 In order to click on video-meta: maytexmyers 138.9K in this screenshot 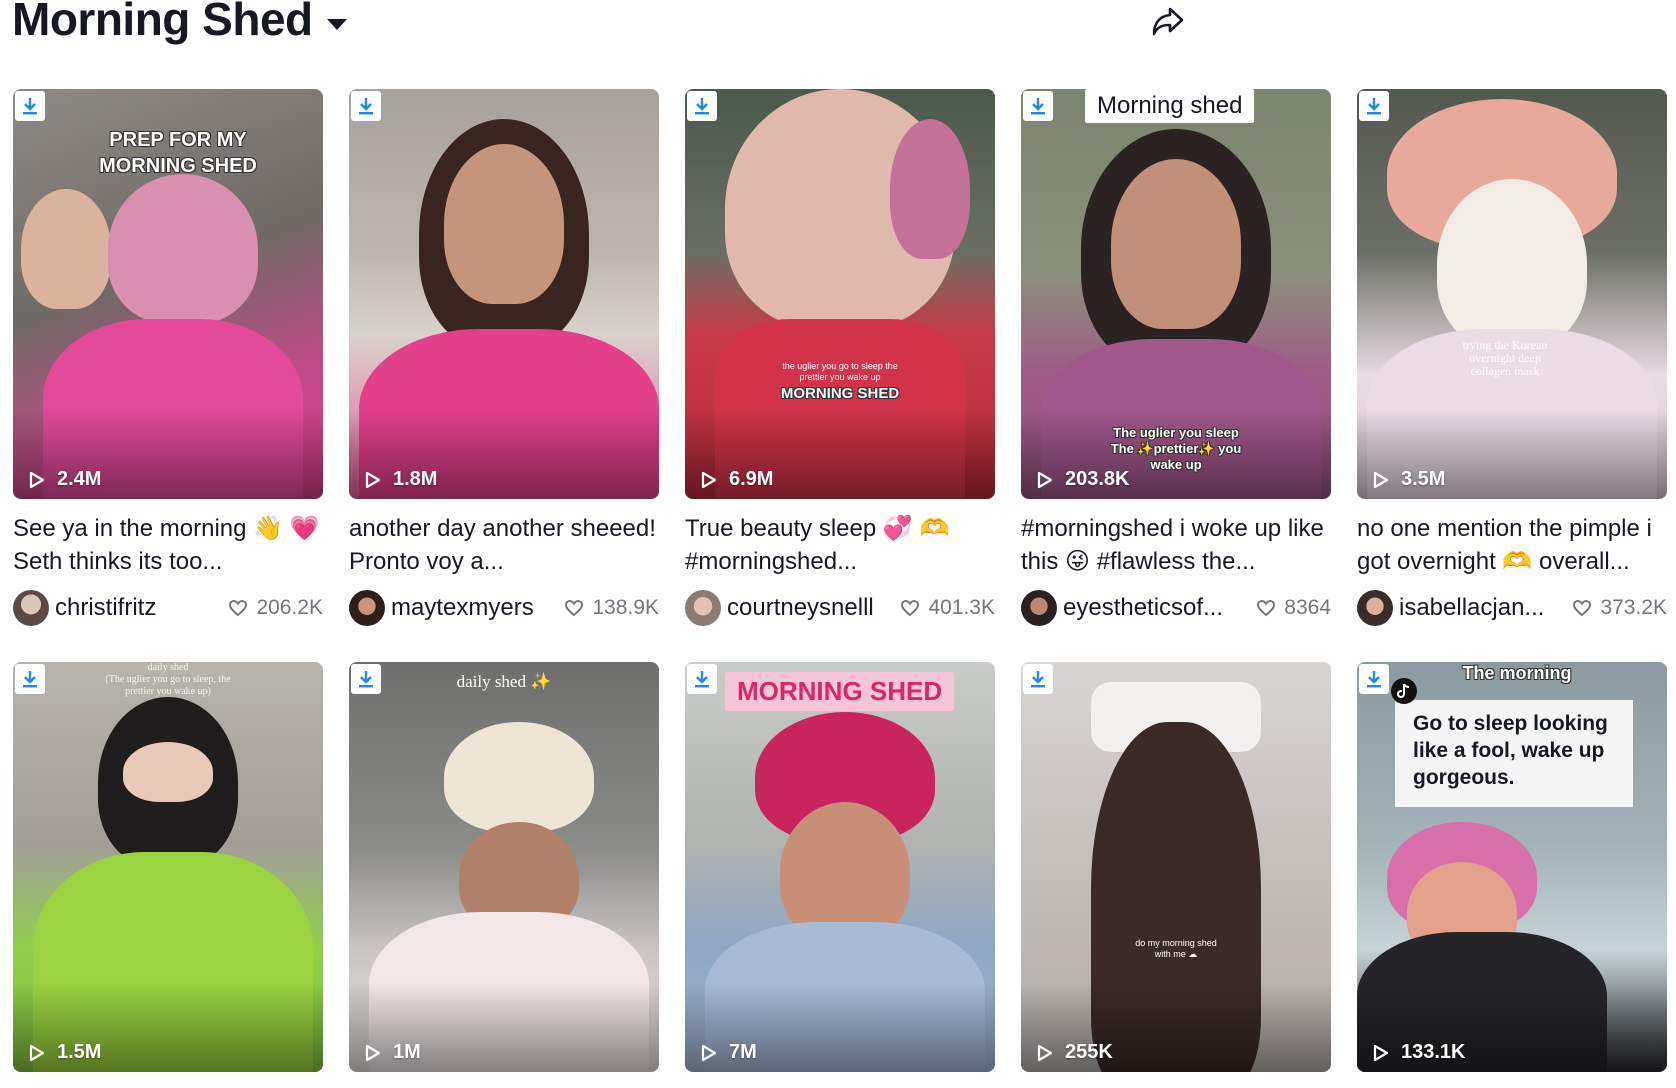, I will do `click(504, 608)`.